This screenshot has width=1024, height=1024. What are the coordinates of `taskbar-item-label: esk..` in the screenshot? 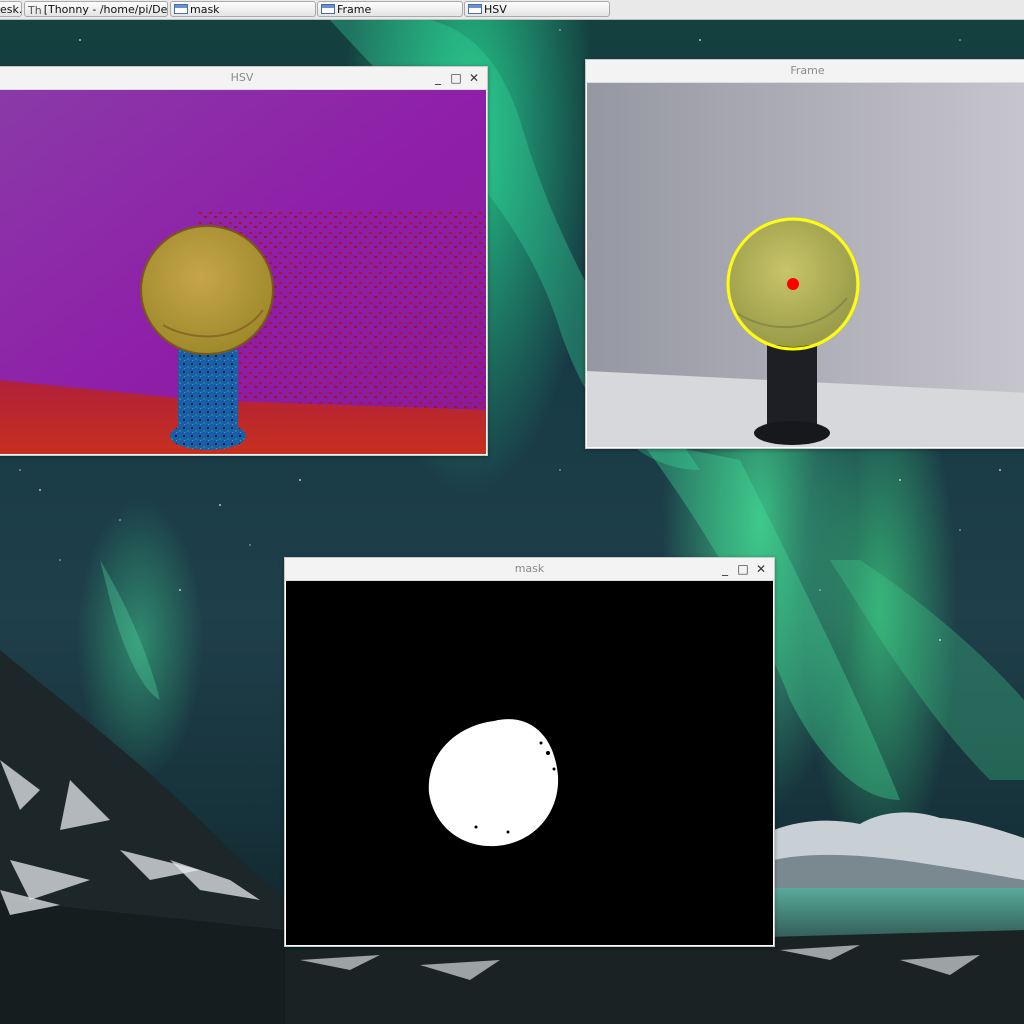 It's located at (10, 9).